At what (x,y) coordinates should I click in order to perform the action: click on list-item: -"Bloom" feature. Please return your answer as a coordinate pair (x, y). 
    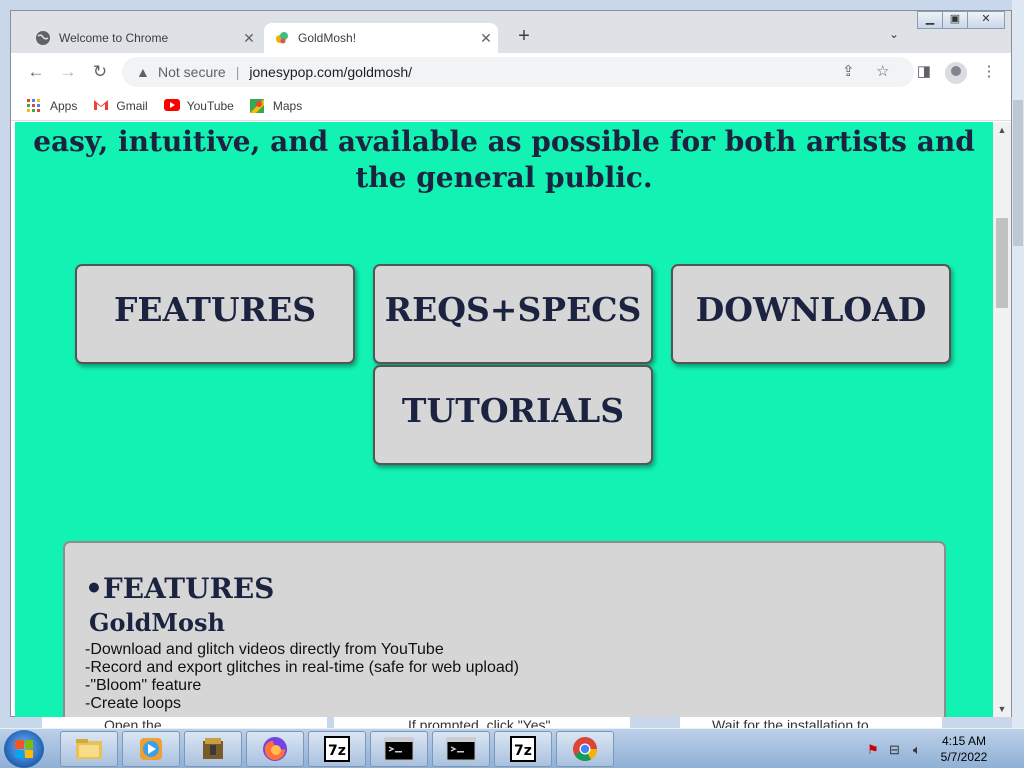
    Looking at the image, I should click on (143, 685).